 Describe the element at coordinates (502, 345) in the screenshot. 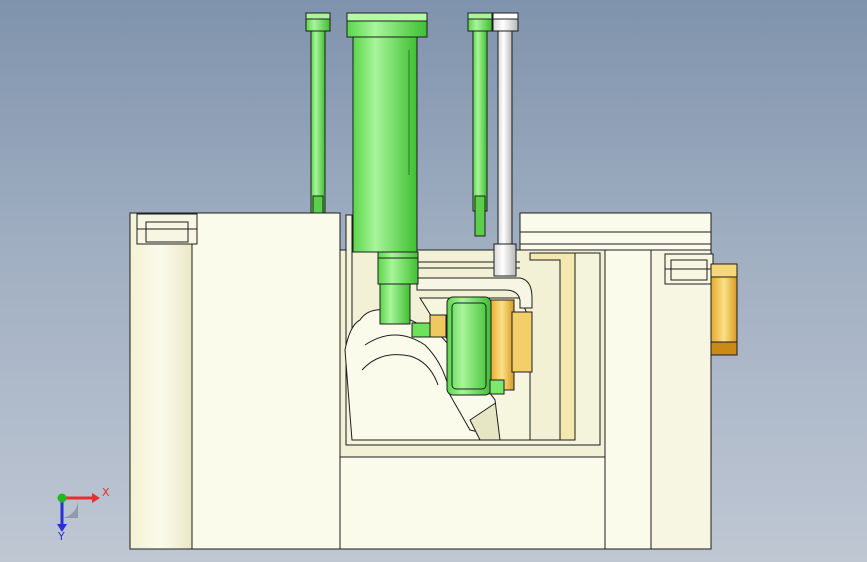

I see `yellow-insert-core` at that location.